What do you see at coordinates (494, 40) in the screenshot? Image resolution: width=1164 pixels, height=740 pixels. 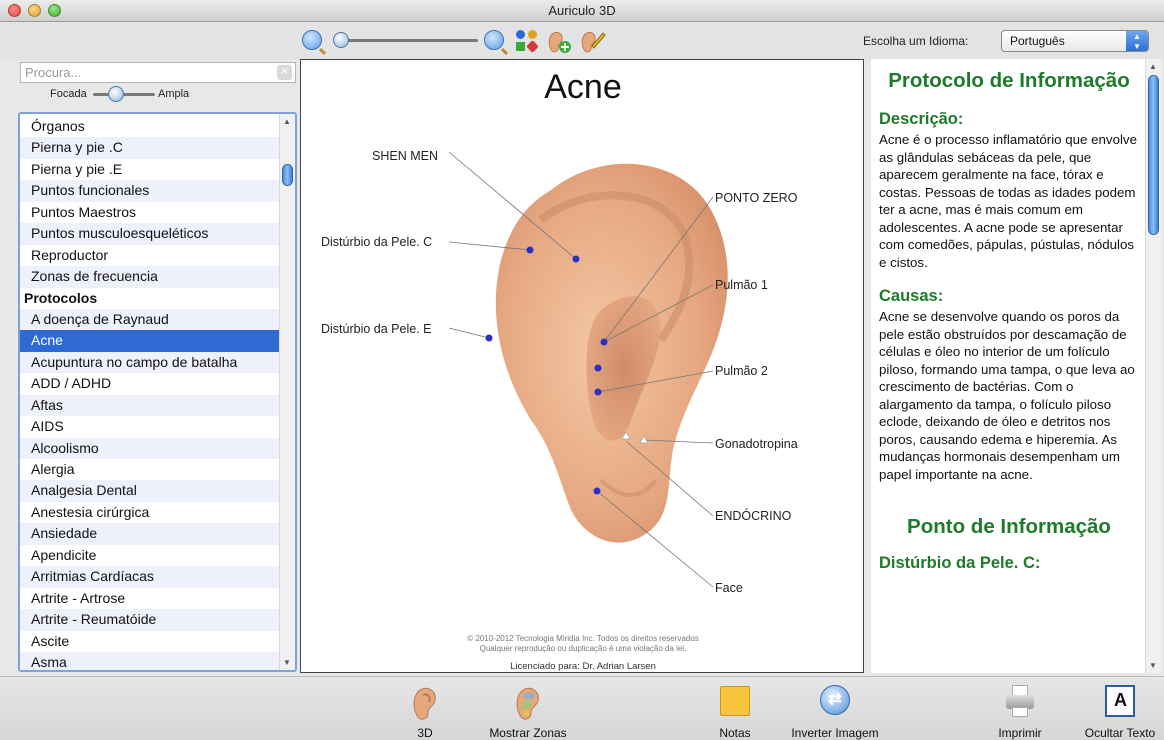 I see `zoom-in-icon` at bounding box center [494, 40].